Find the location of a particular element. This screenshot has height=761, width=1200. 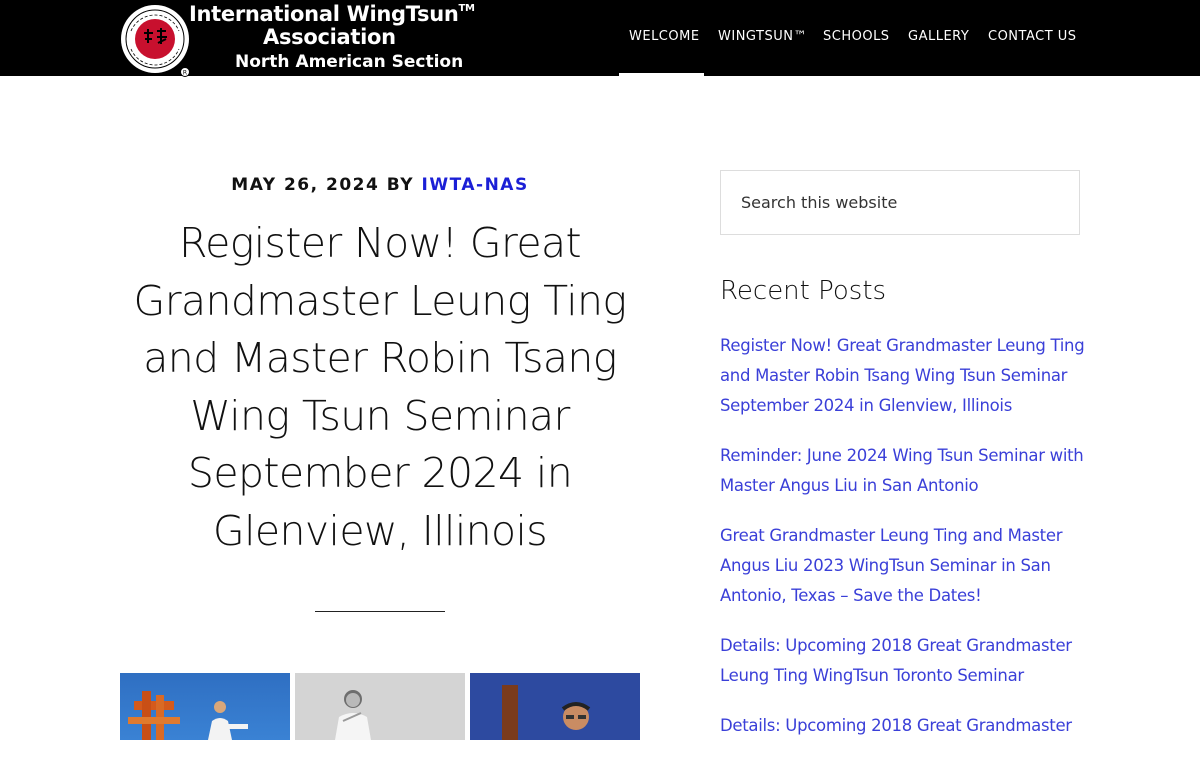

nav-schools: SCHOOLS is located at coordinates (856, 36).